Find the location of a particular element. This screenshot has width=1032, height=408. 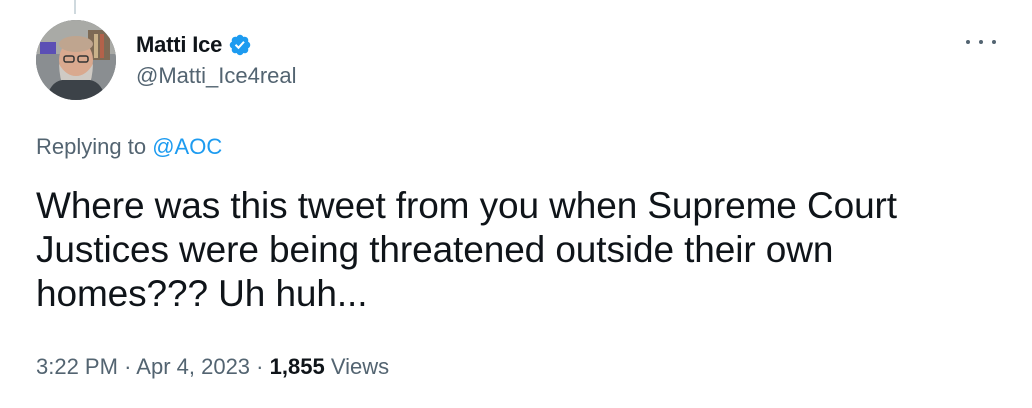

reply-mention-link: @AOC is located at coordinates (187, 146).